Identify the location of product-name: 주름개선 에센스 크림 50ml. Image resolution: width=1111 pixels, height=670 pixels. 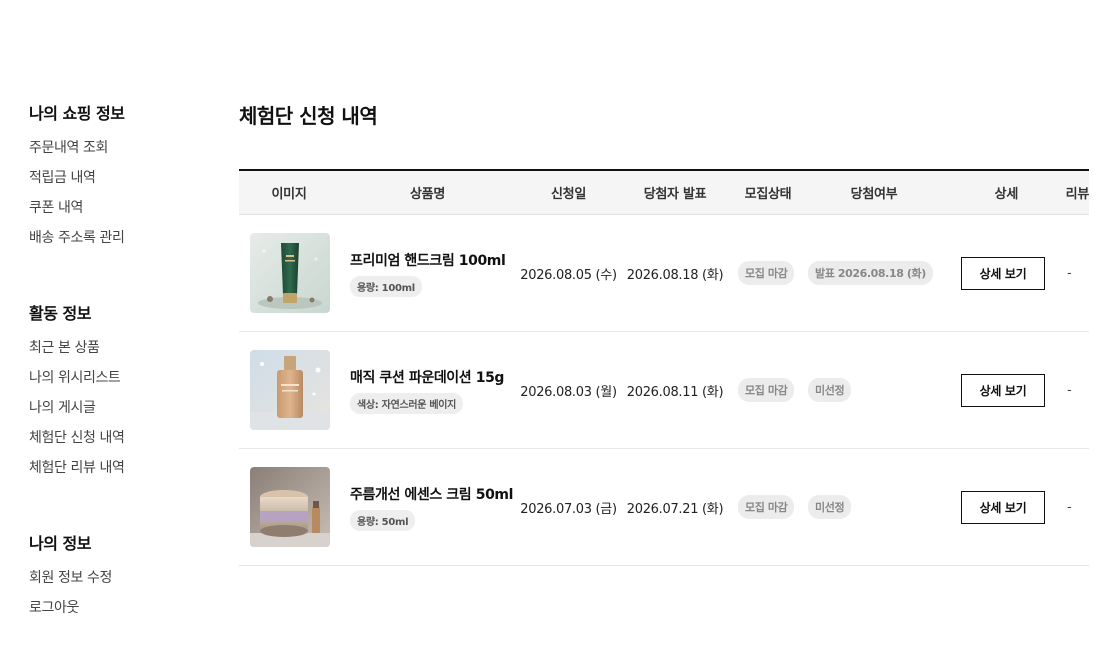
(433, 494).